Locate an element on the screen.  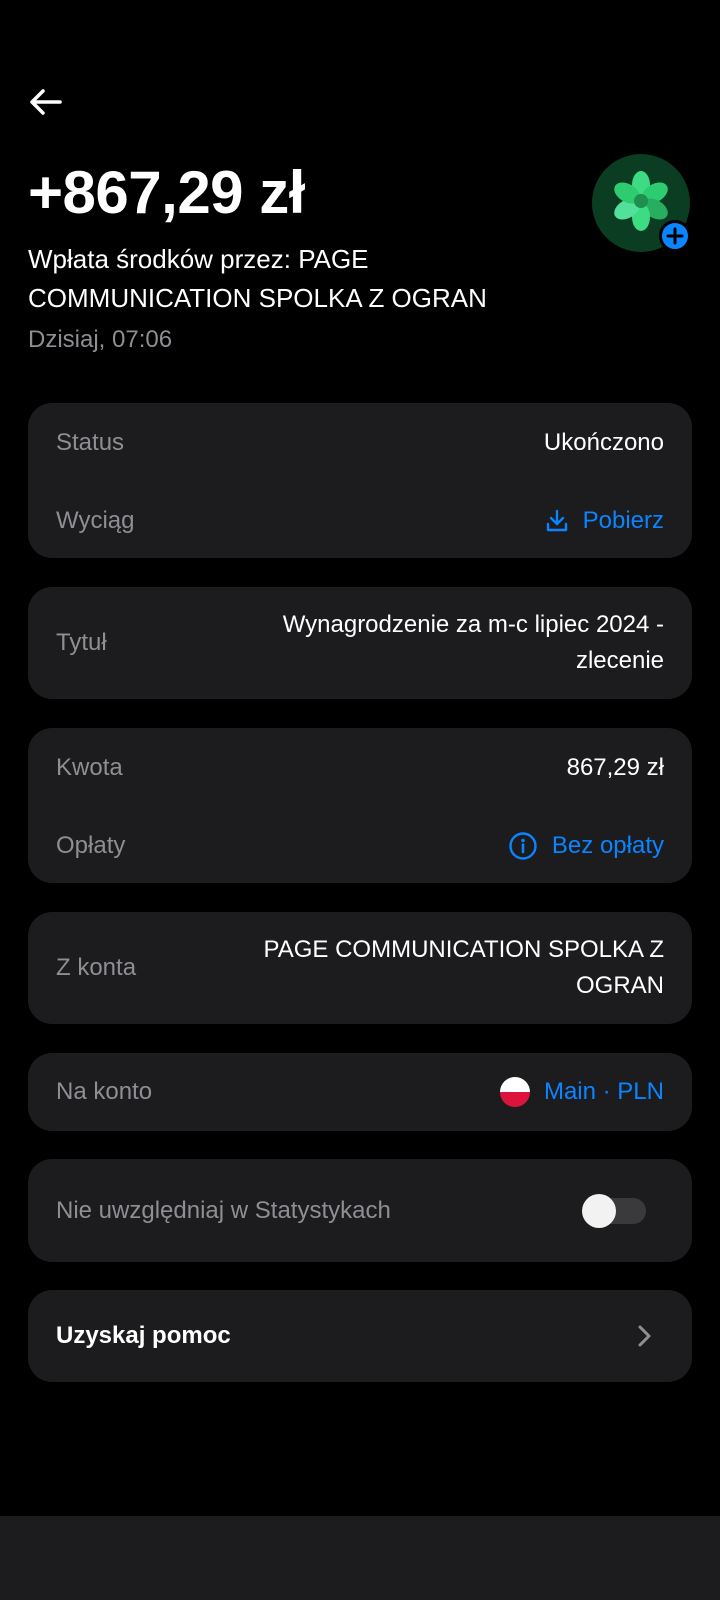
fees-value: Bez opłaty is located at coordinates (607, 845).